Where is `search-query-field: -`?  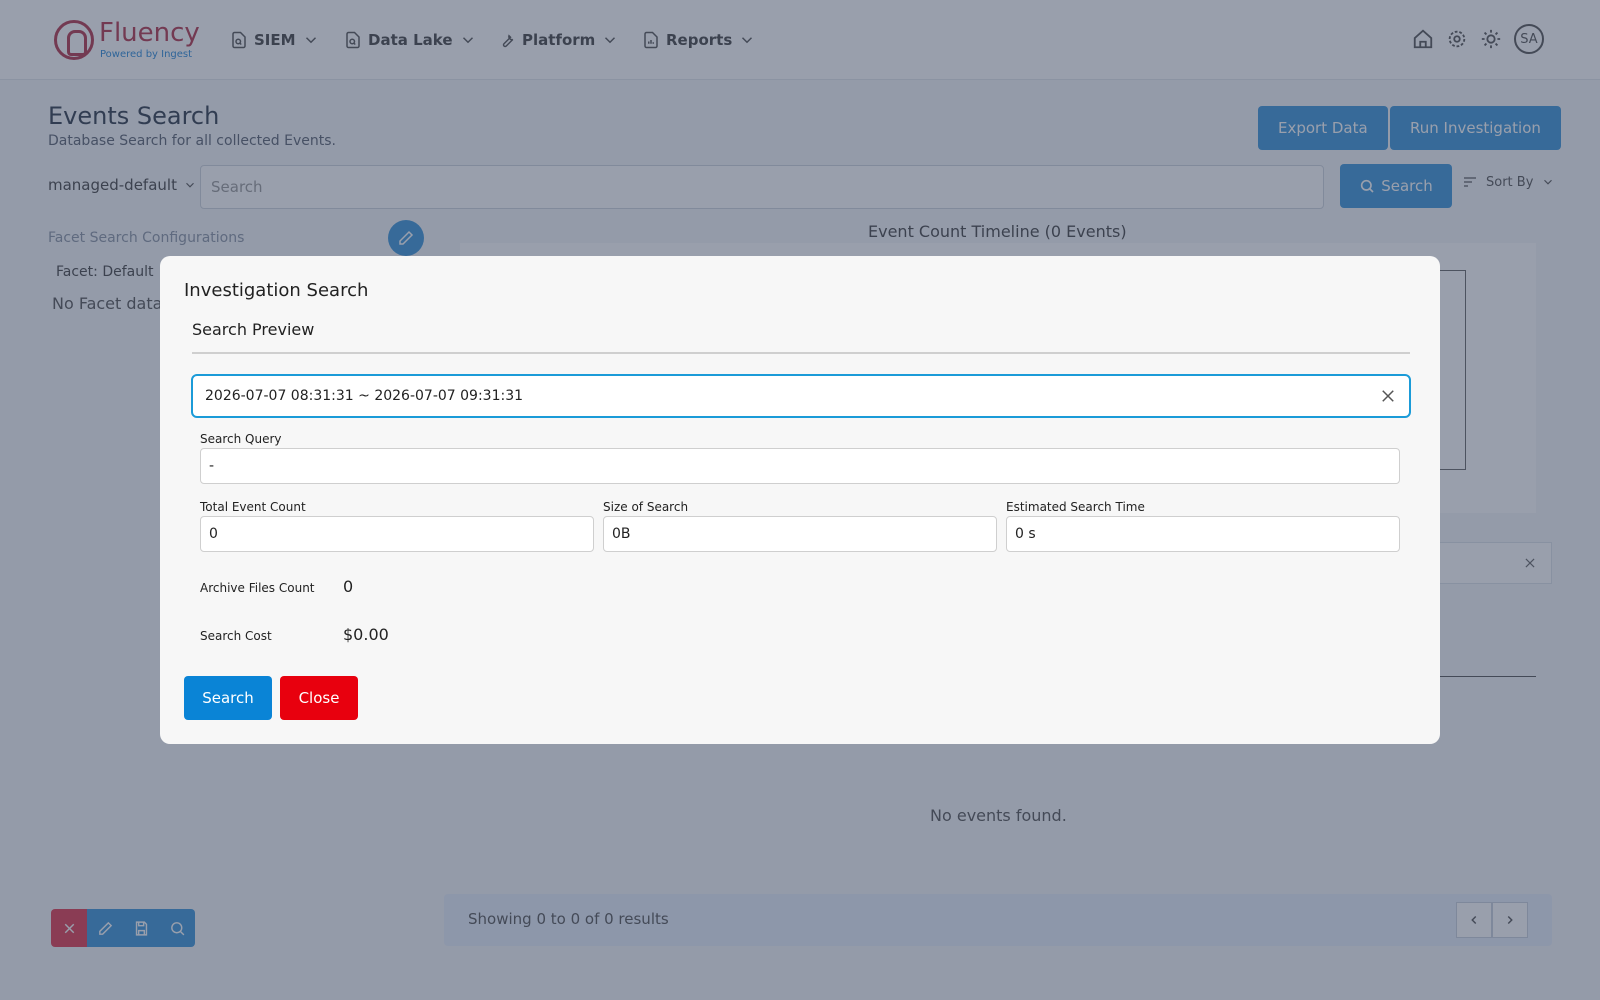
search-query-field: - is located at coordinates (800, 466).